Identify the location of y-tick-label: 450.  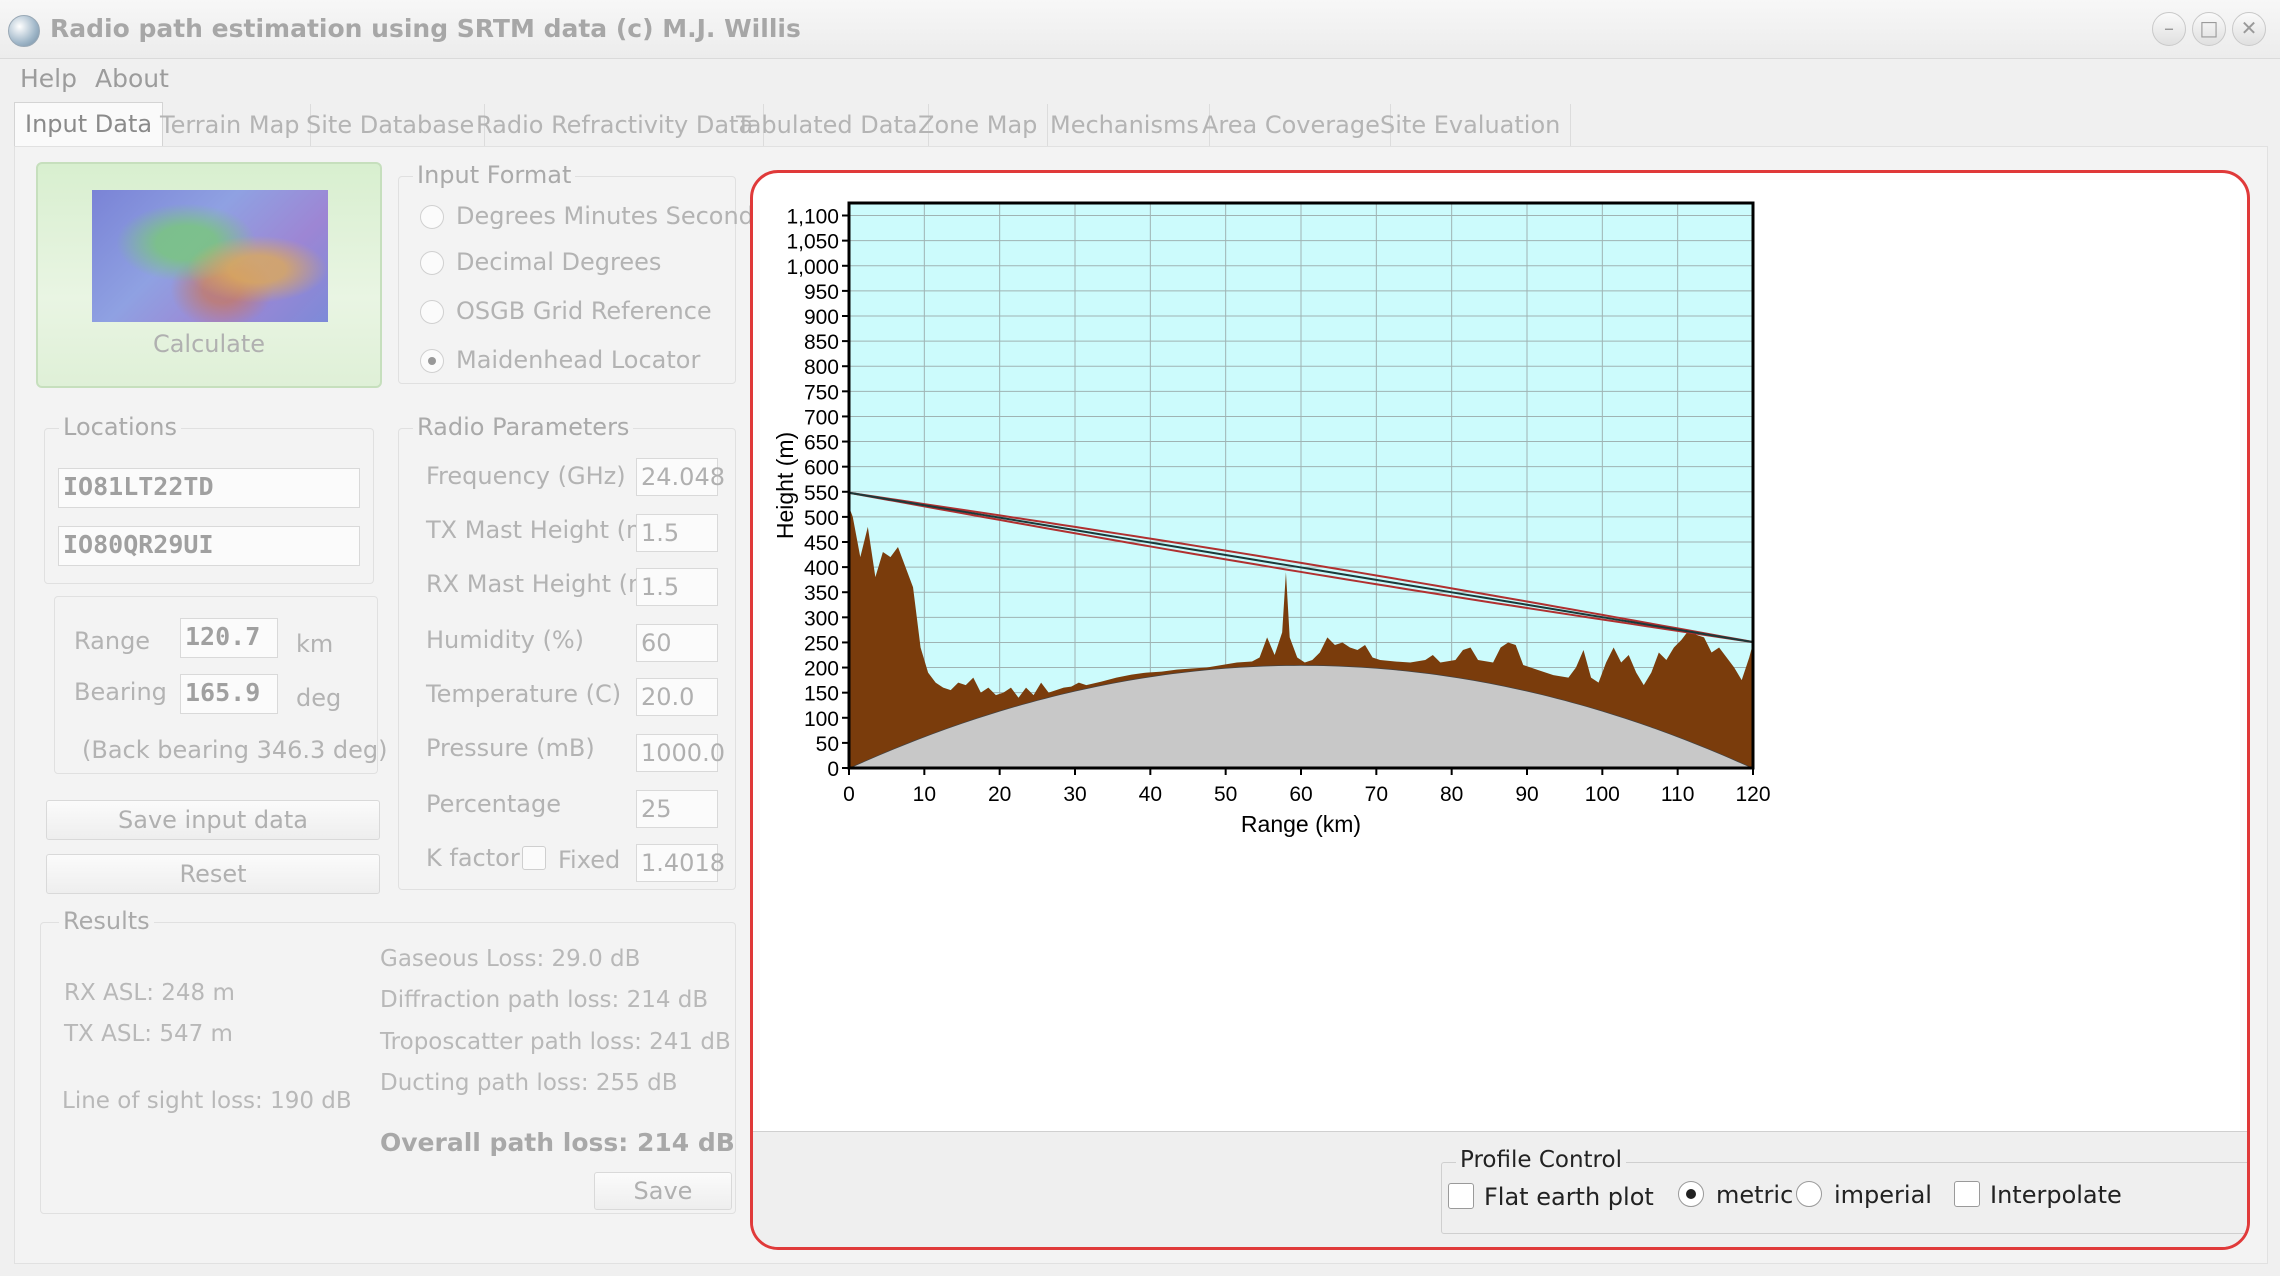
(821, 543).